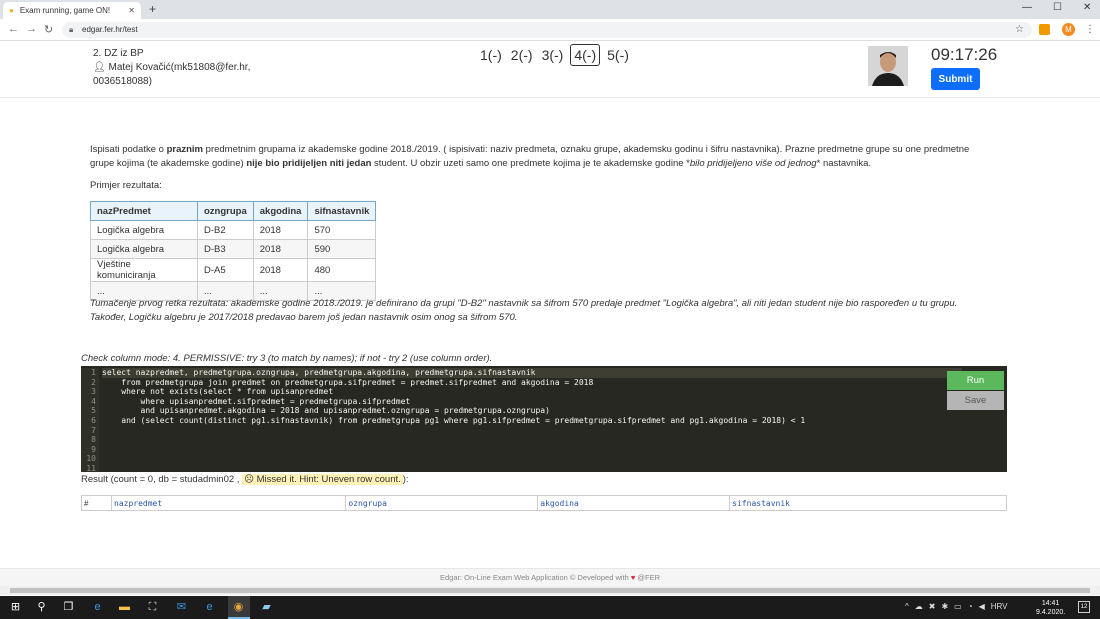 The height and width of the screenshot is (619, 1100). What do you see at coordinates (128, 149) in the screenshot?
I see `question-text-part: Ispisati podatke o` at bounding box center [128, 149].